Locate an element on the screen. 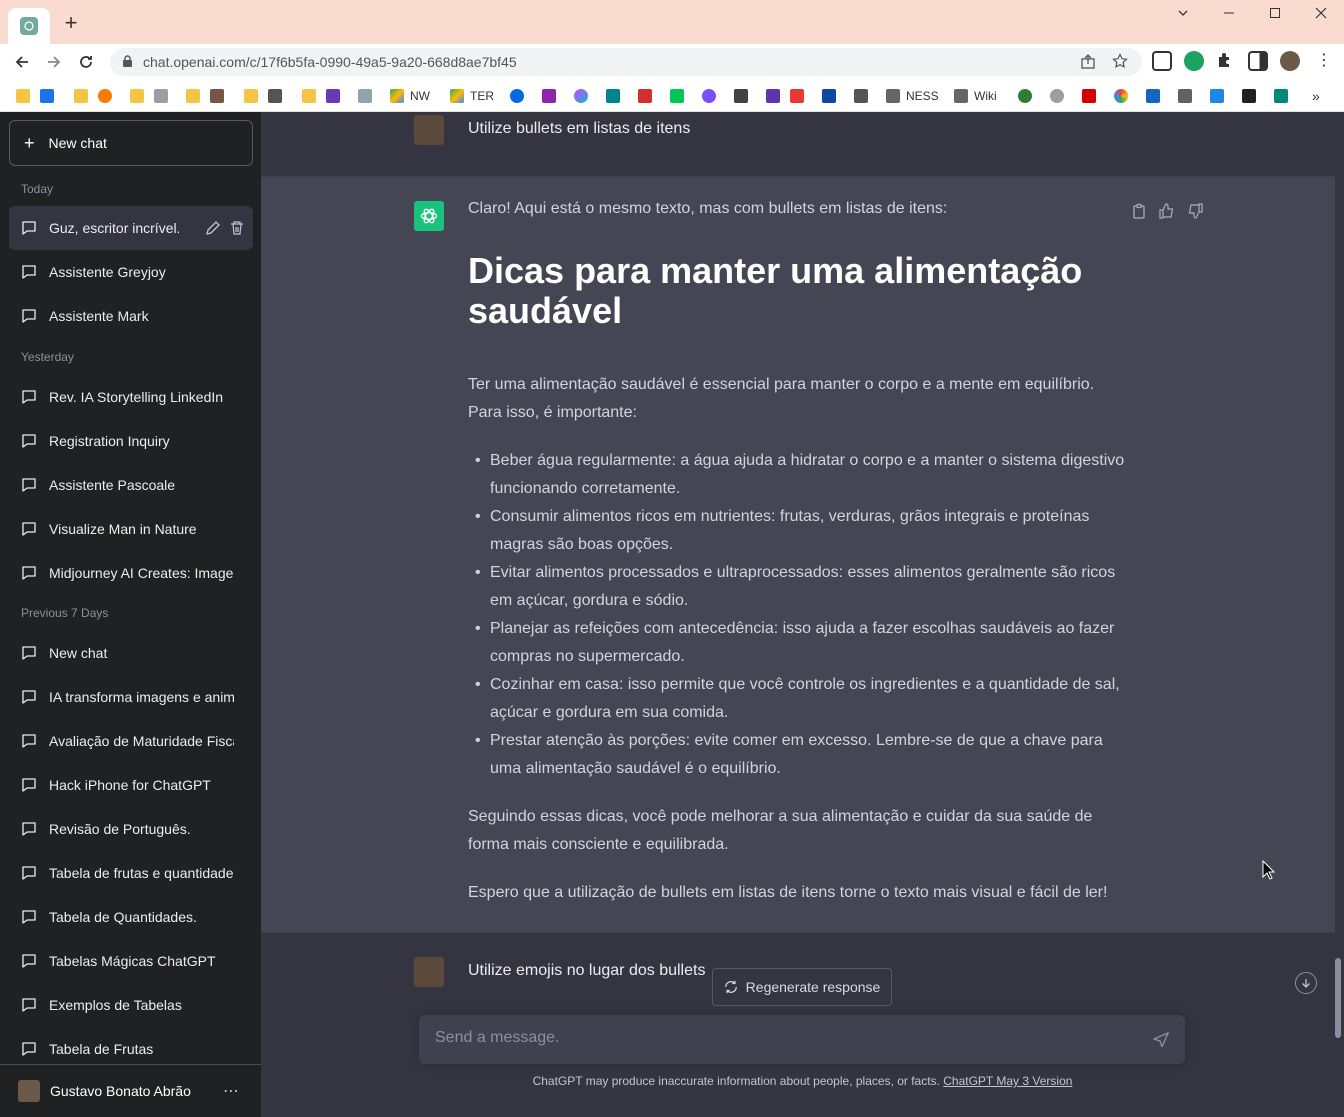  browser-menu-icon: ⋮ is located at coordinates (1324, 61).